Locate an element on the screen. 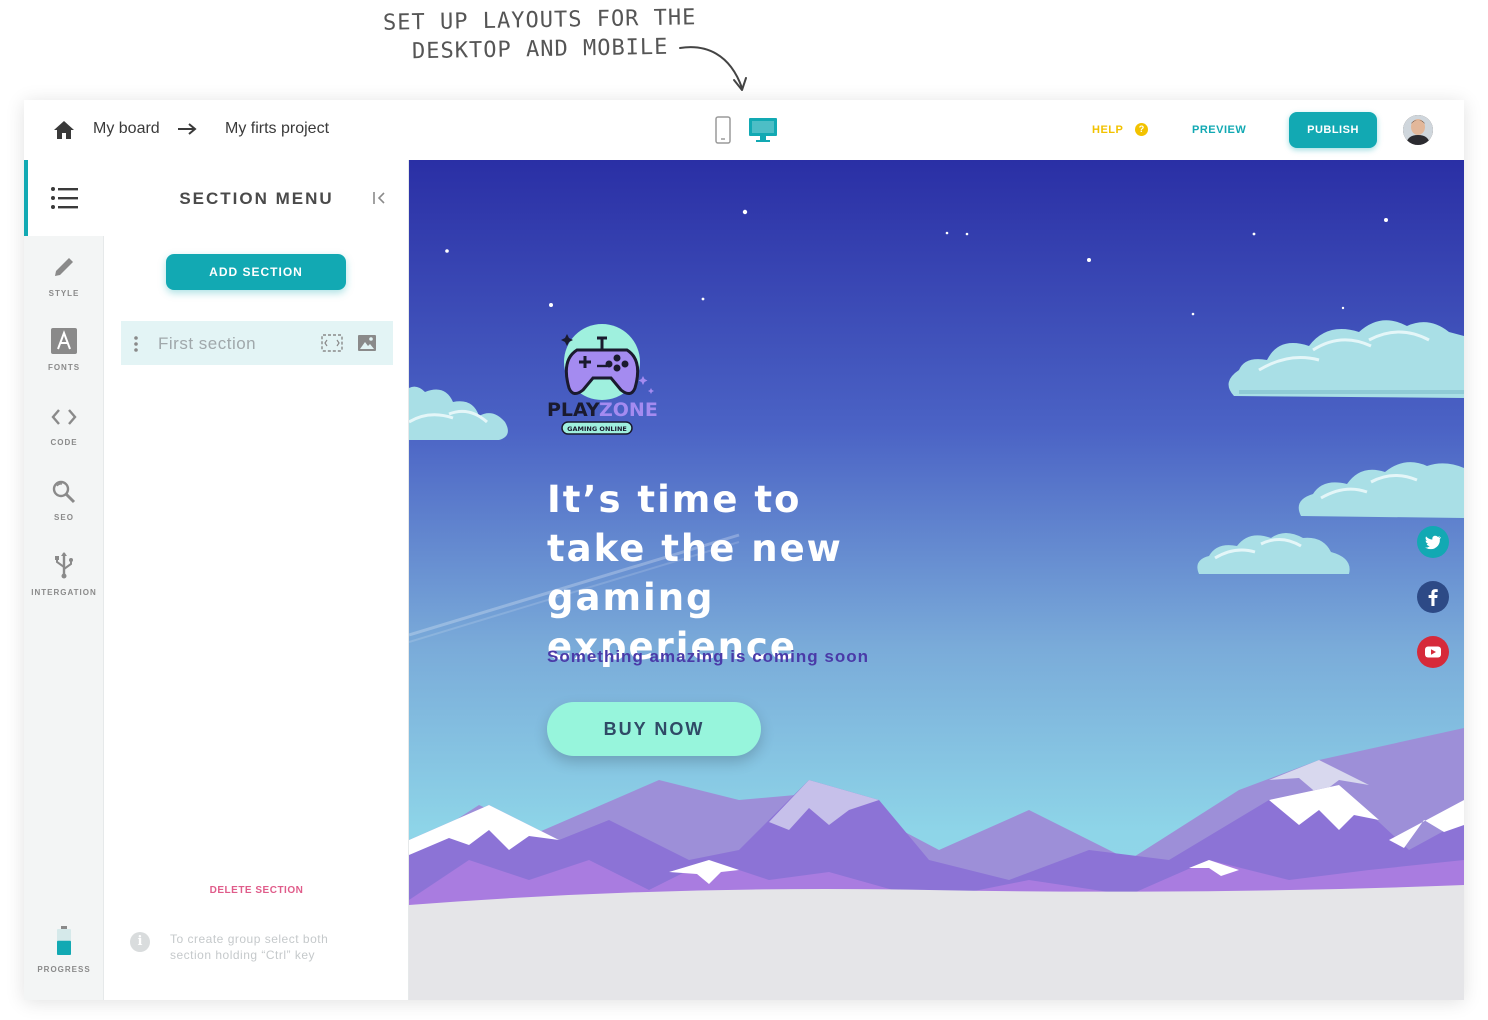 Image resolution: width=1488 pixels, height=1020 pixels. rail-item-integration: INTERGATION is located at coordinates (64, 574).